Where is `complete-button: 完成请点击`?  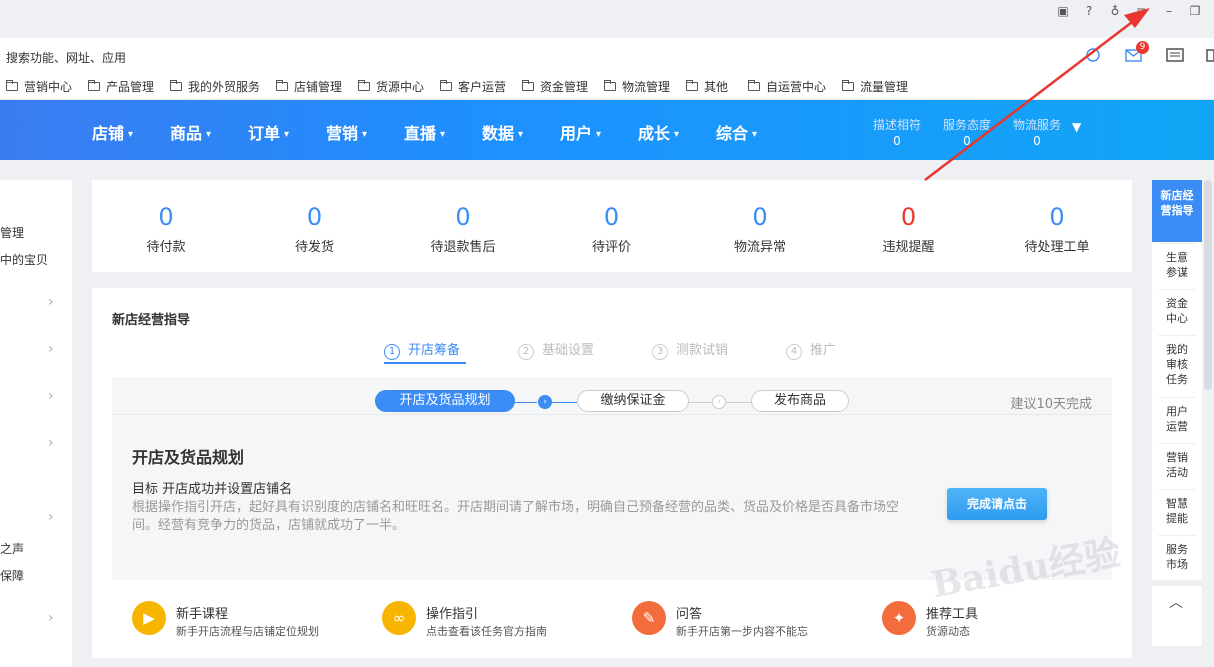
complete-button: 完成请点击 is located at coordinates (997, 504).